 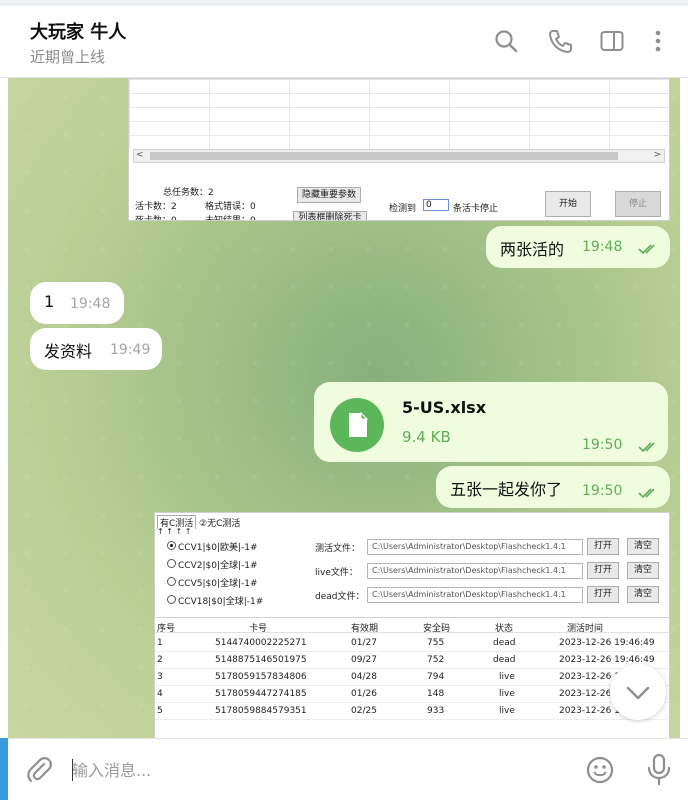 What do you see at coordinates (504, 643) in the screenshot?
I see `status: dead` at bounding box center [504, 643].